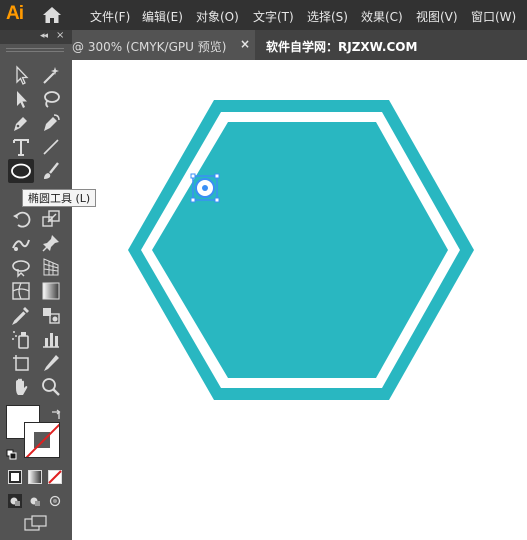 The image size is (527, 540). I want to click on ellipse-icon, so click(21, 171).